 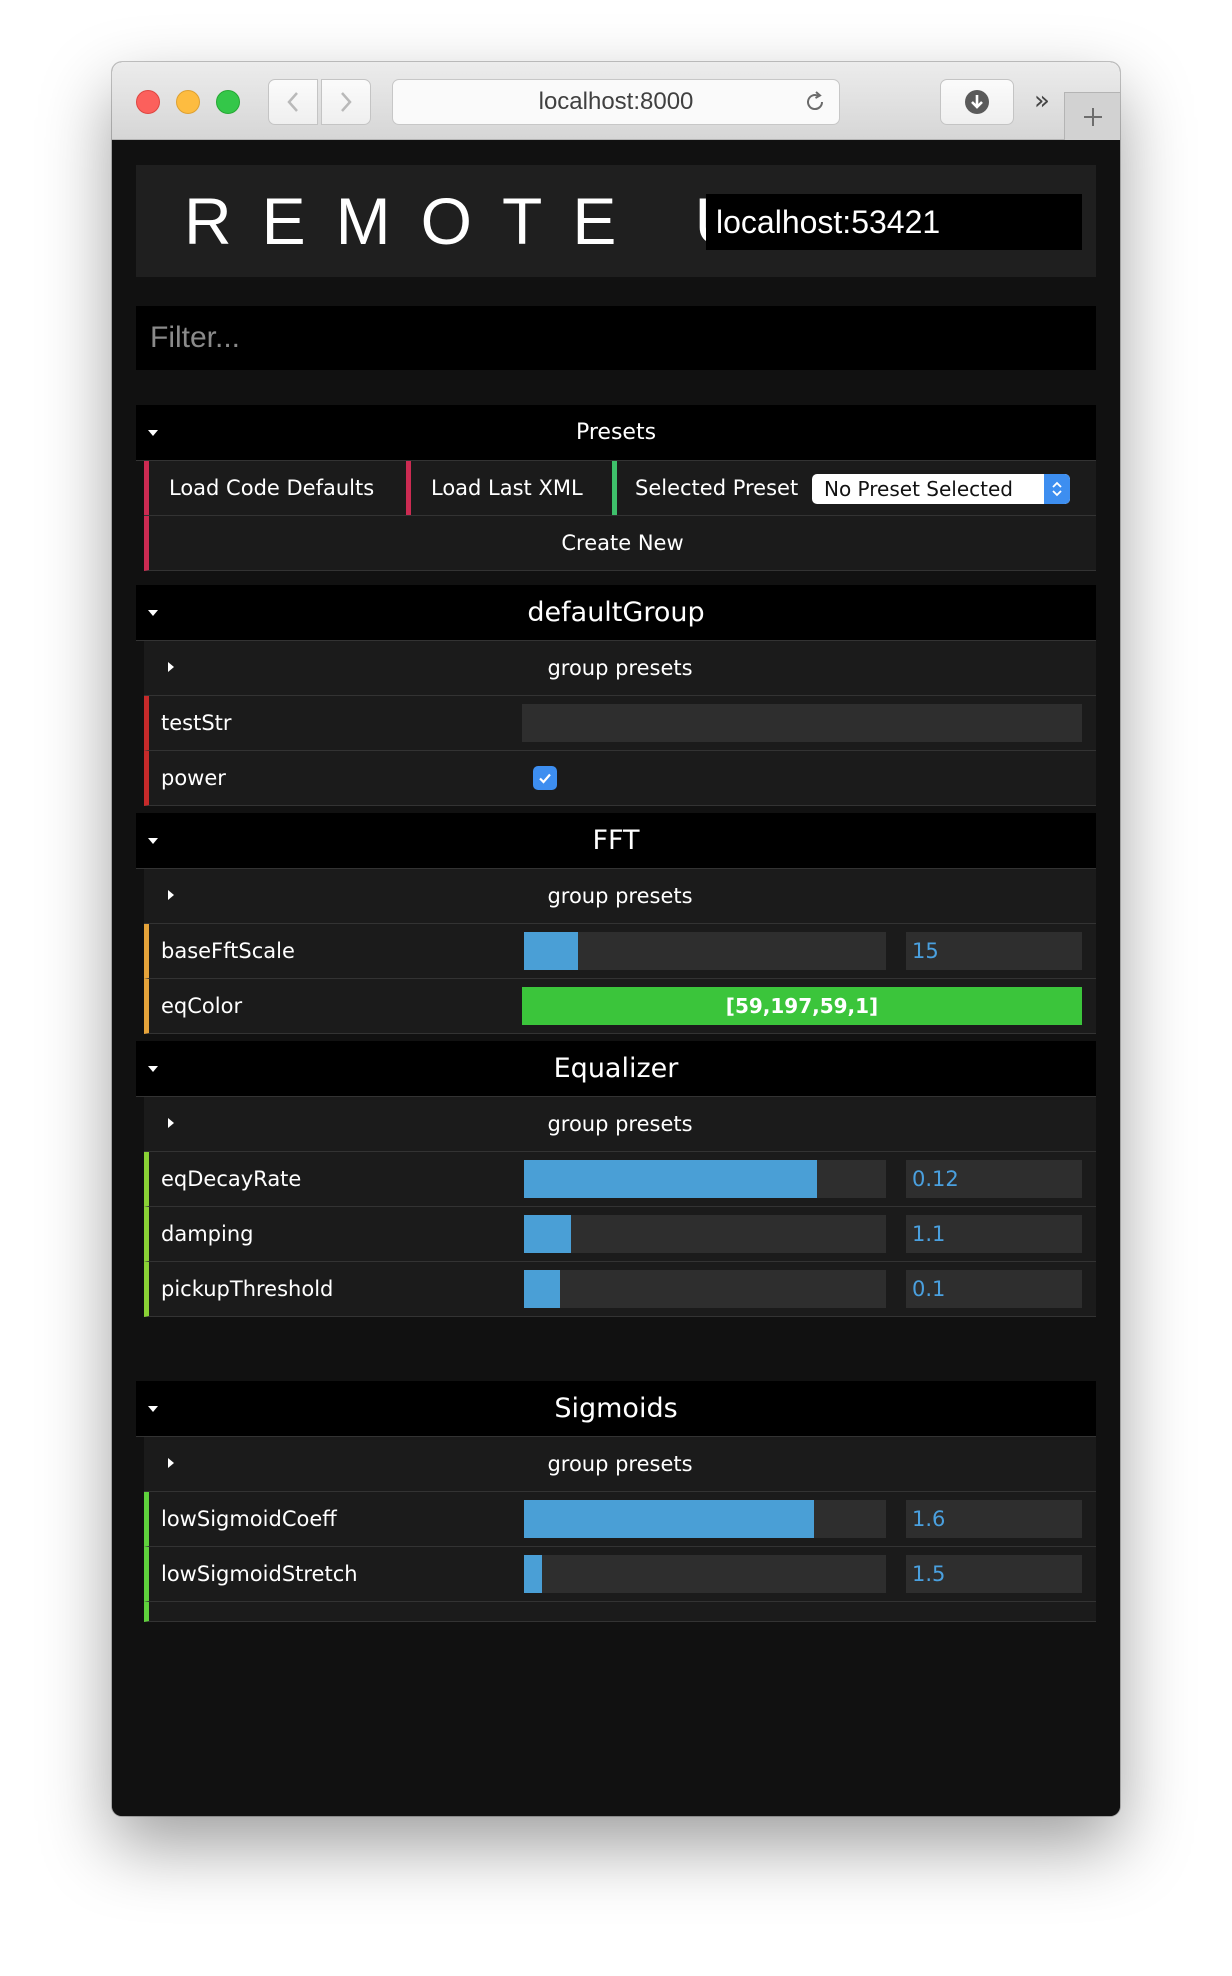 I want to click on param-label: testStr, so click(x=196, y=723).